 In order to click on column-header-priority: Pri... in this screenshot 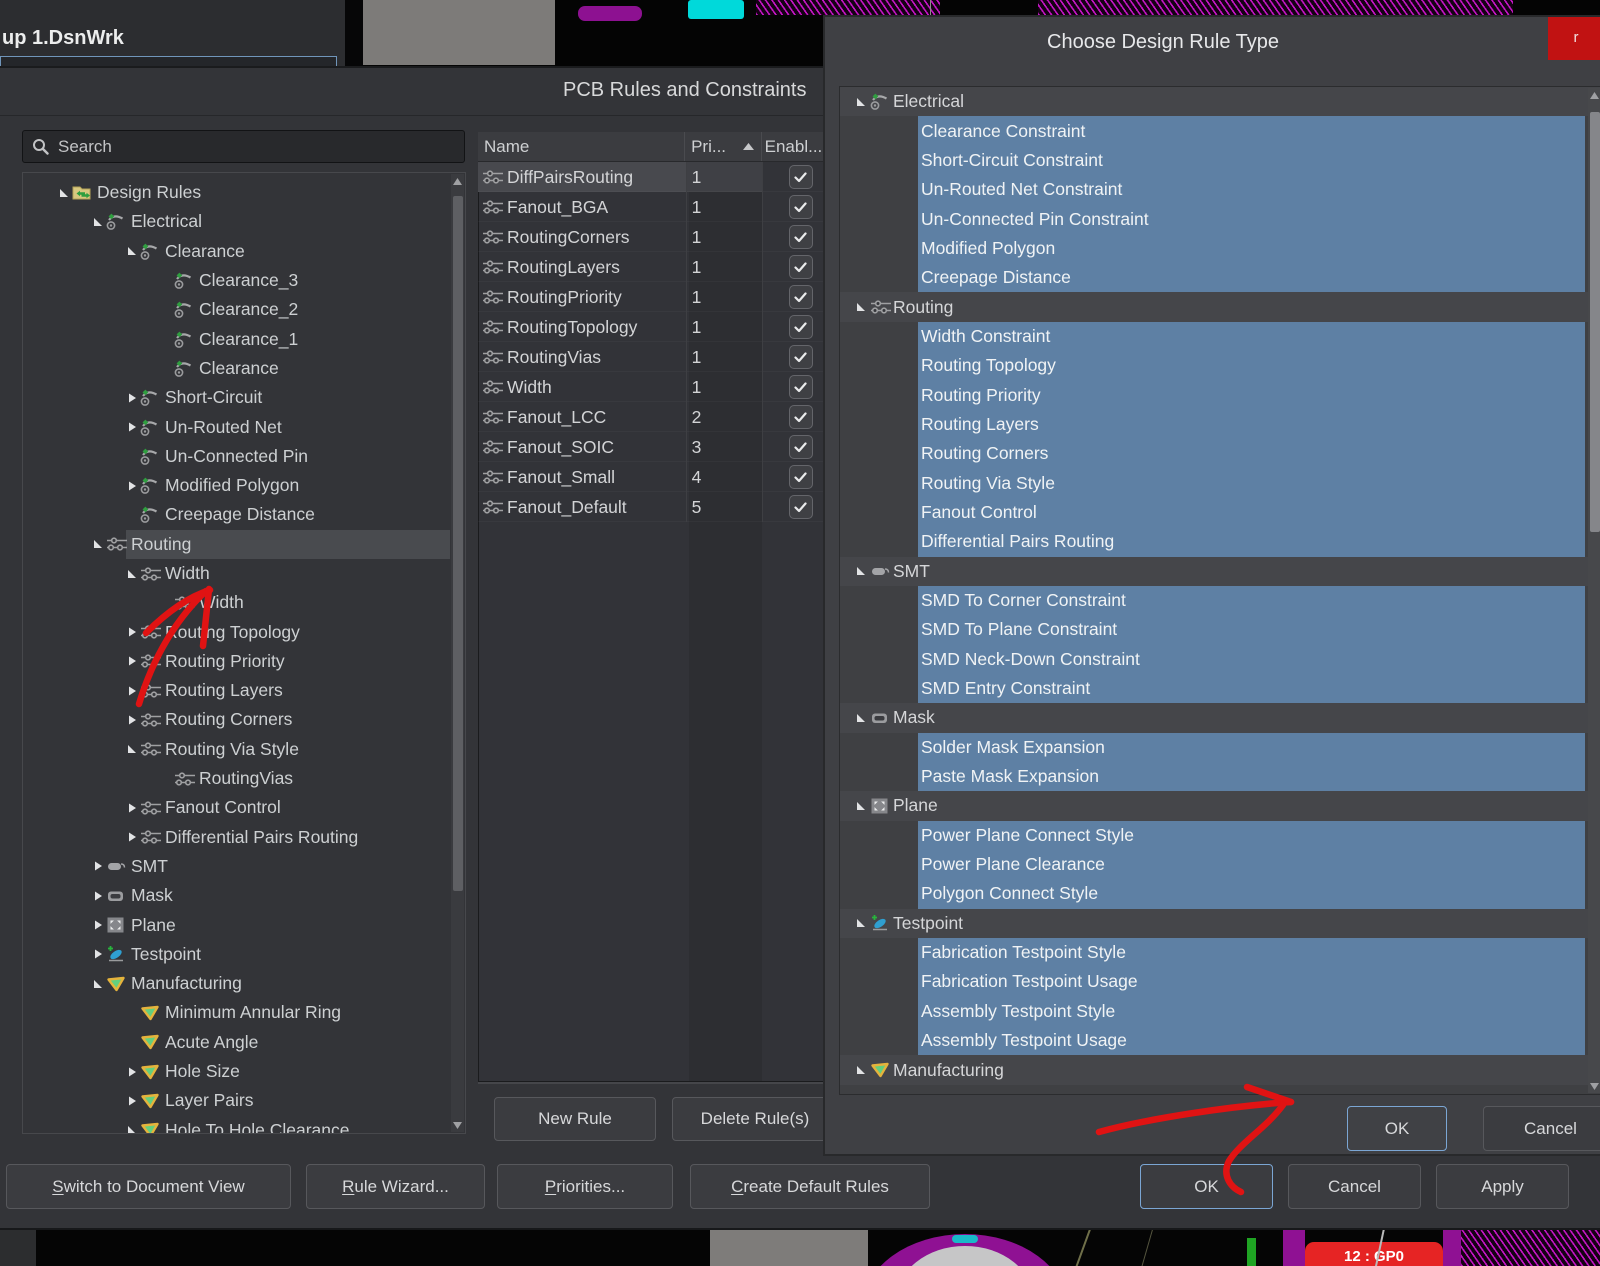, I will do `click(723, 146)`.